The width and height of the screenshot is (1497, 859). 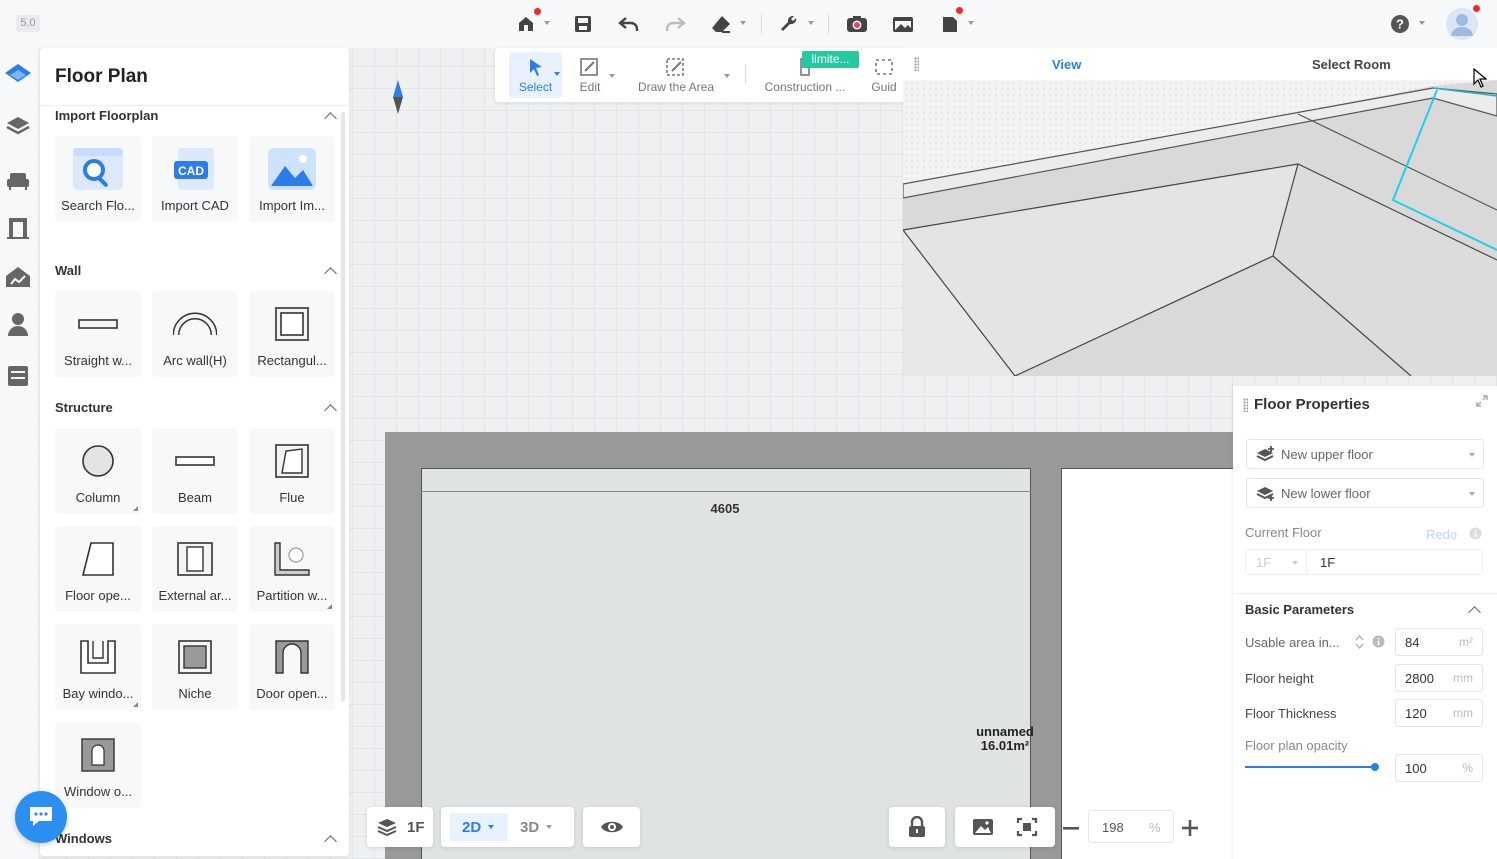 I want to click on column-tile: Column, so click(x=98, y=471).